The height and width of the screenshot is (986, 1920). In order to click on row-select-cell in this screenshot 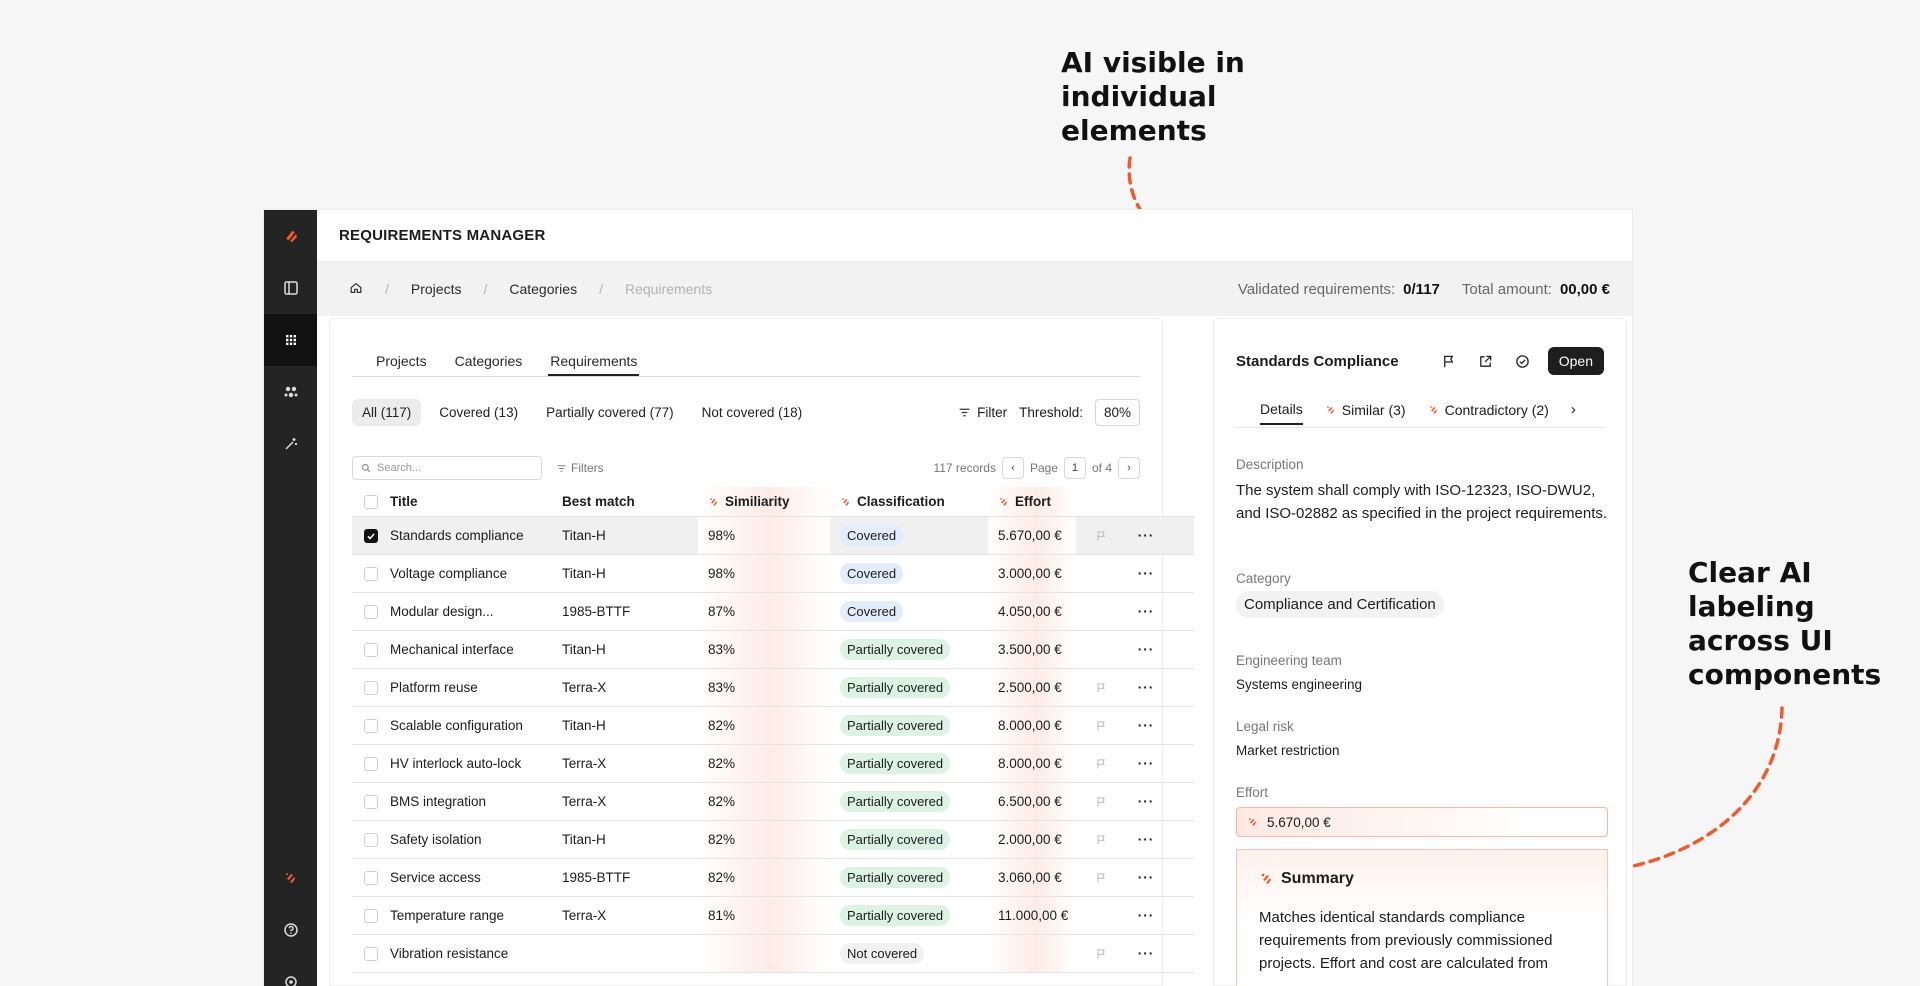, I will do `click(371, 915)`.